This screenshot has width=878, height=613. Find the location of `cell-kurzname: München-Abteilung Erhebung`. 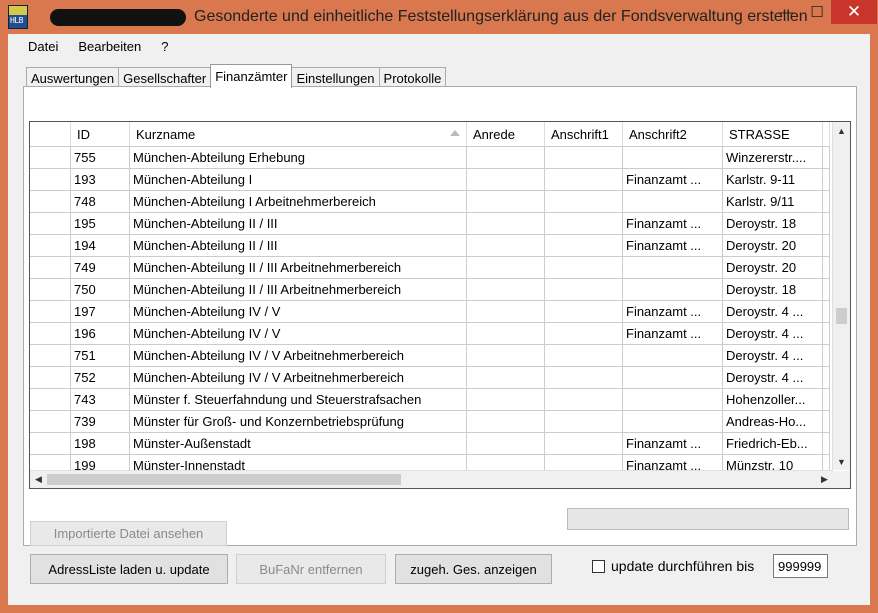

cell-kurzname: München-Abteilung Erhebung is located at coordinates (298, 158).